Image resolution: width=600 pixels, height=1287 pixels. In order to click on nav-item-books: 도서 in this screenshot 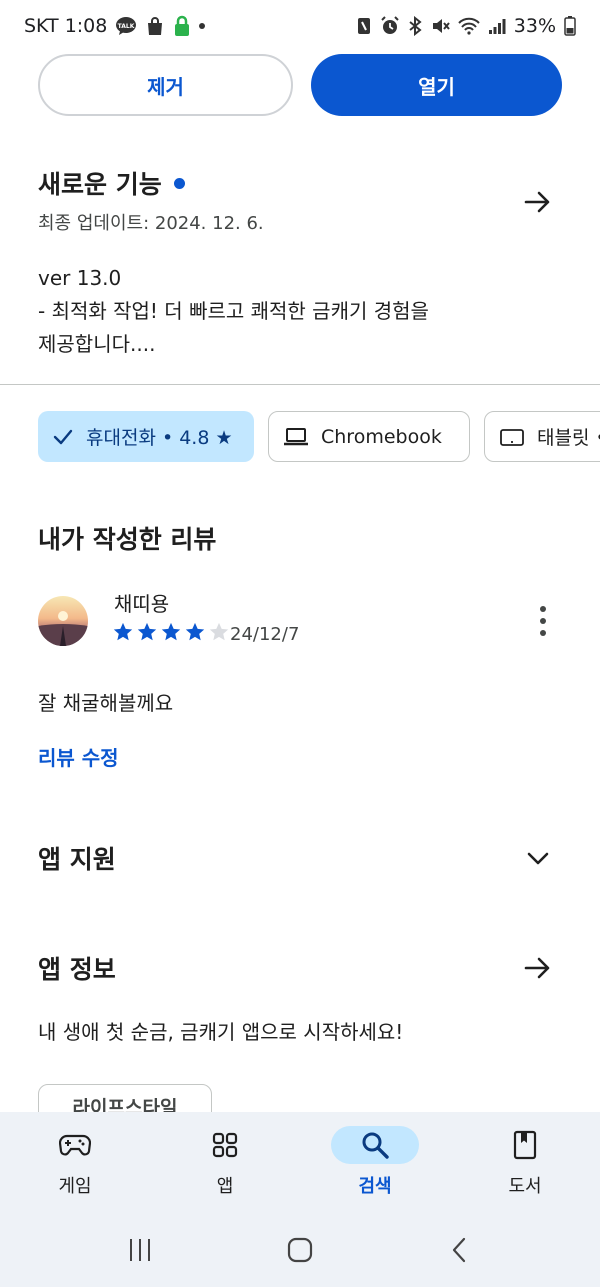, I will do `click(525, 1162)`.